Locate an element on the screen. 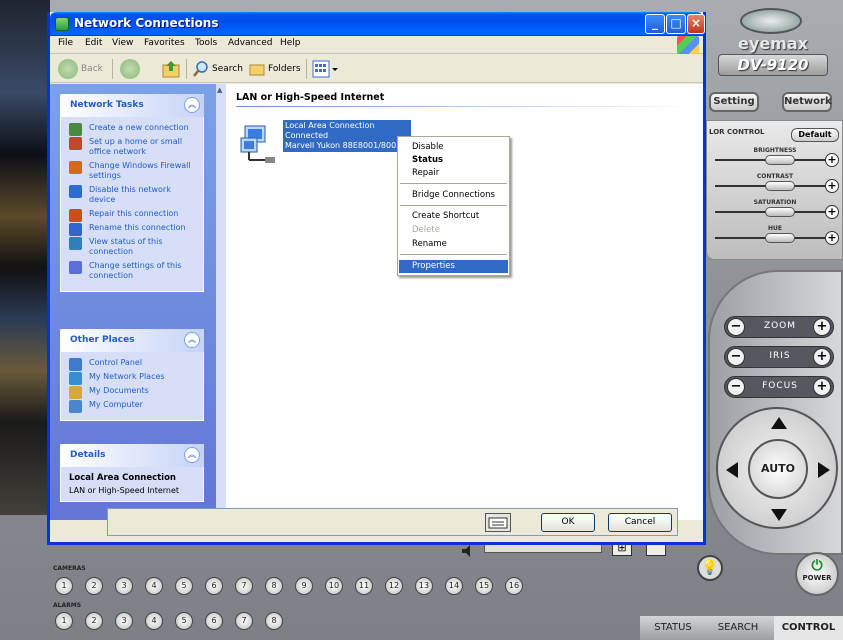  alarm-button: 4 is located at coordinates (154, 621).